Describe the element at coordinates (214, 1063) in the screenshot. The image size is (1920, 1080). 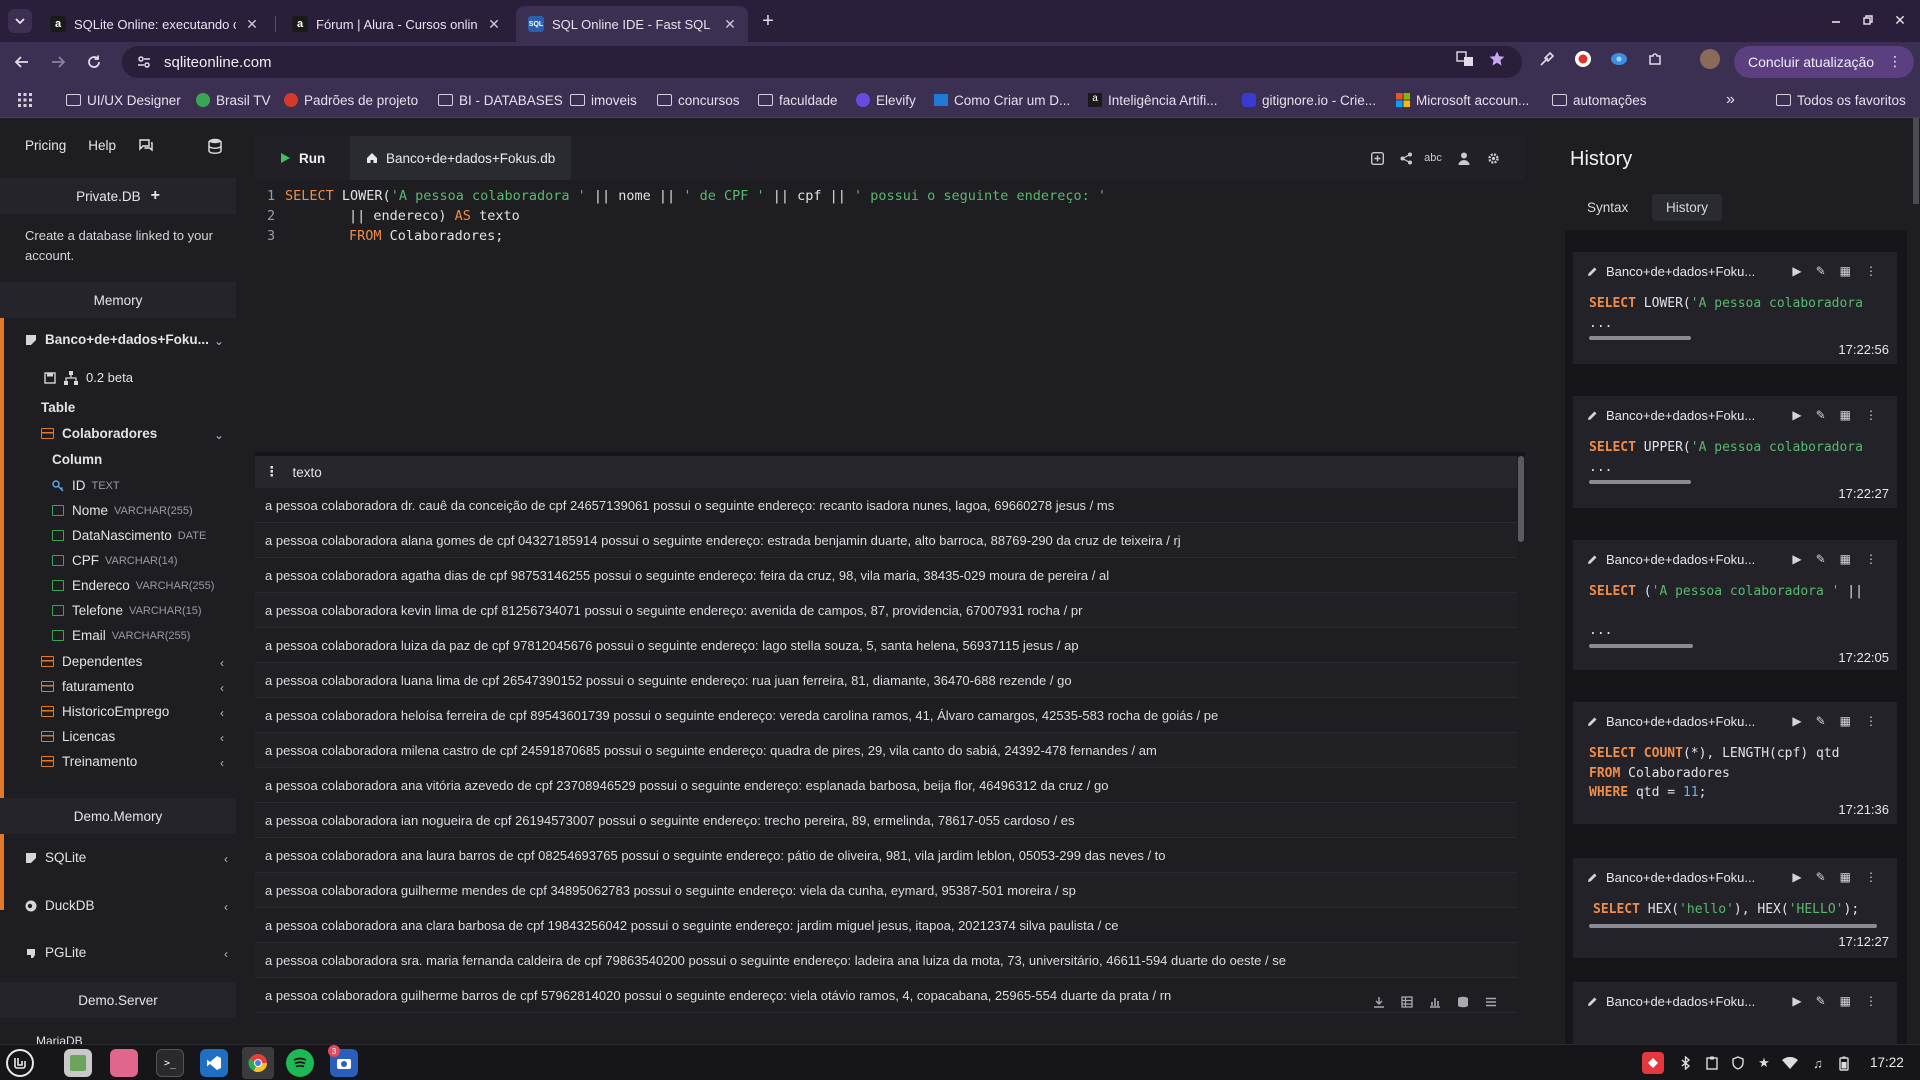
I see `vscode-icon` at that location.